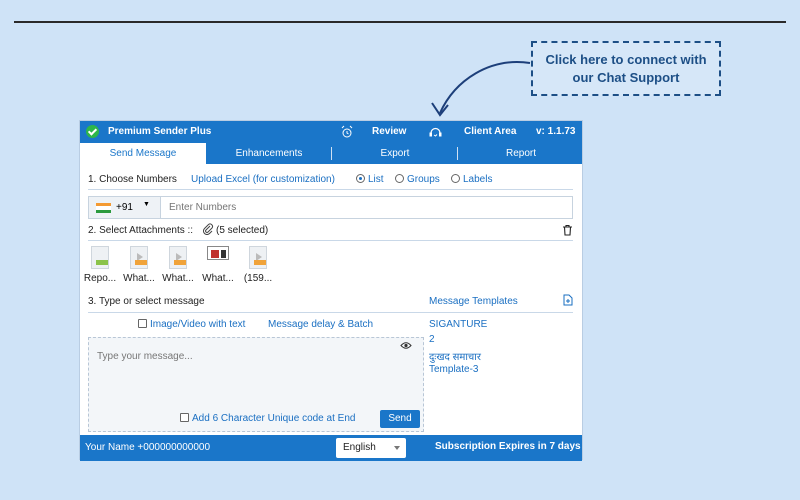 The height and width of the screenshot is (500, 800). I want to click on image-video-label: Image/Video with text, so click(197, 324).